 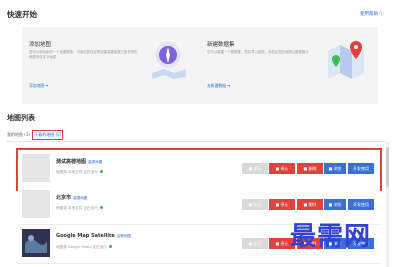 What do you see at coordinates (40, 45) in the screenshot?
I see `add-map-title: 添加地图` at bounding box center [40, 45].